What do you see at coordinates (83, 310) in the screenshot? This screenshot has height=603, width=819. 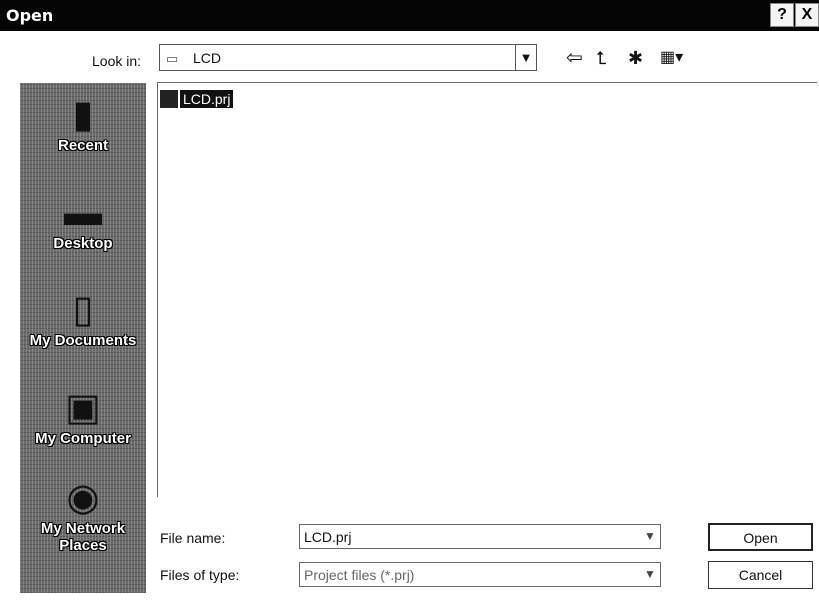 I see `my-documents-icon: ▯` at bounding box center [83, 310].